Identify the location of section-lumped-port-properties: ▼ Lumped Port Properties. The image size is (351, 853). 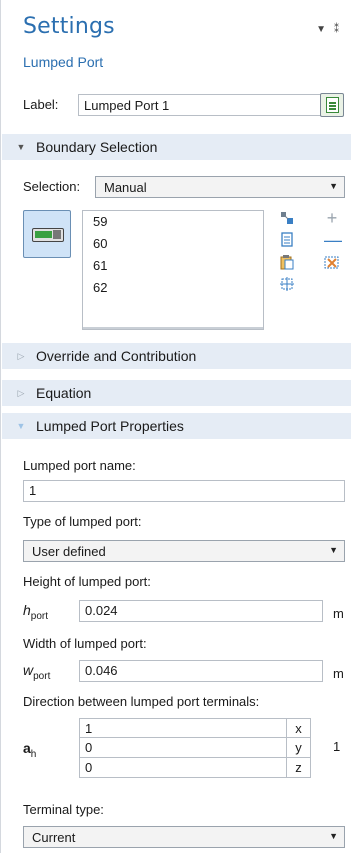
(176, 426).